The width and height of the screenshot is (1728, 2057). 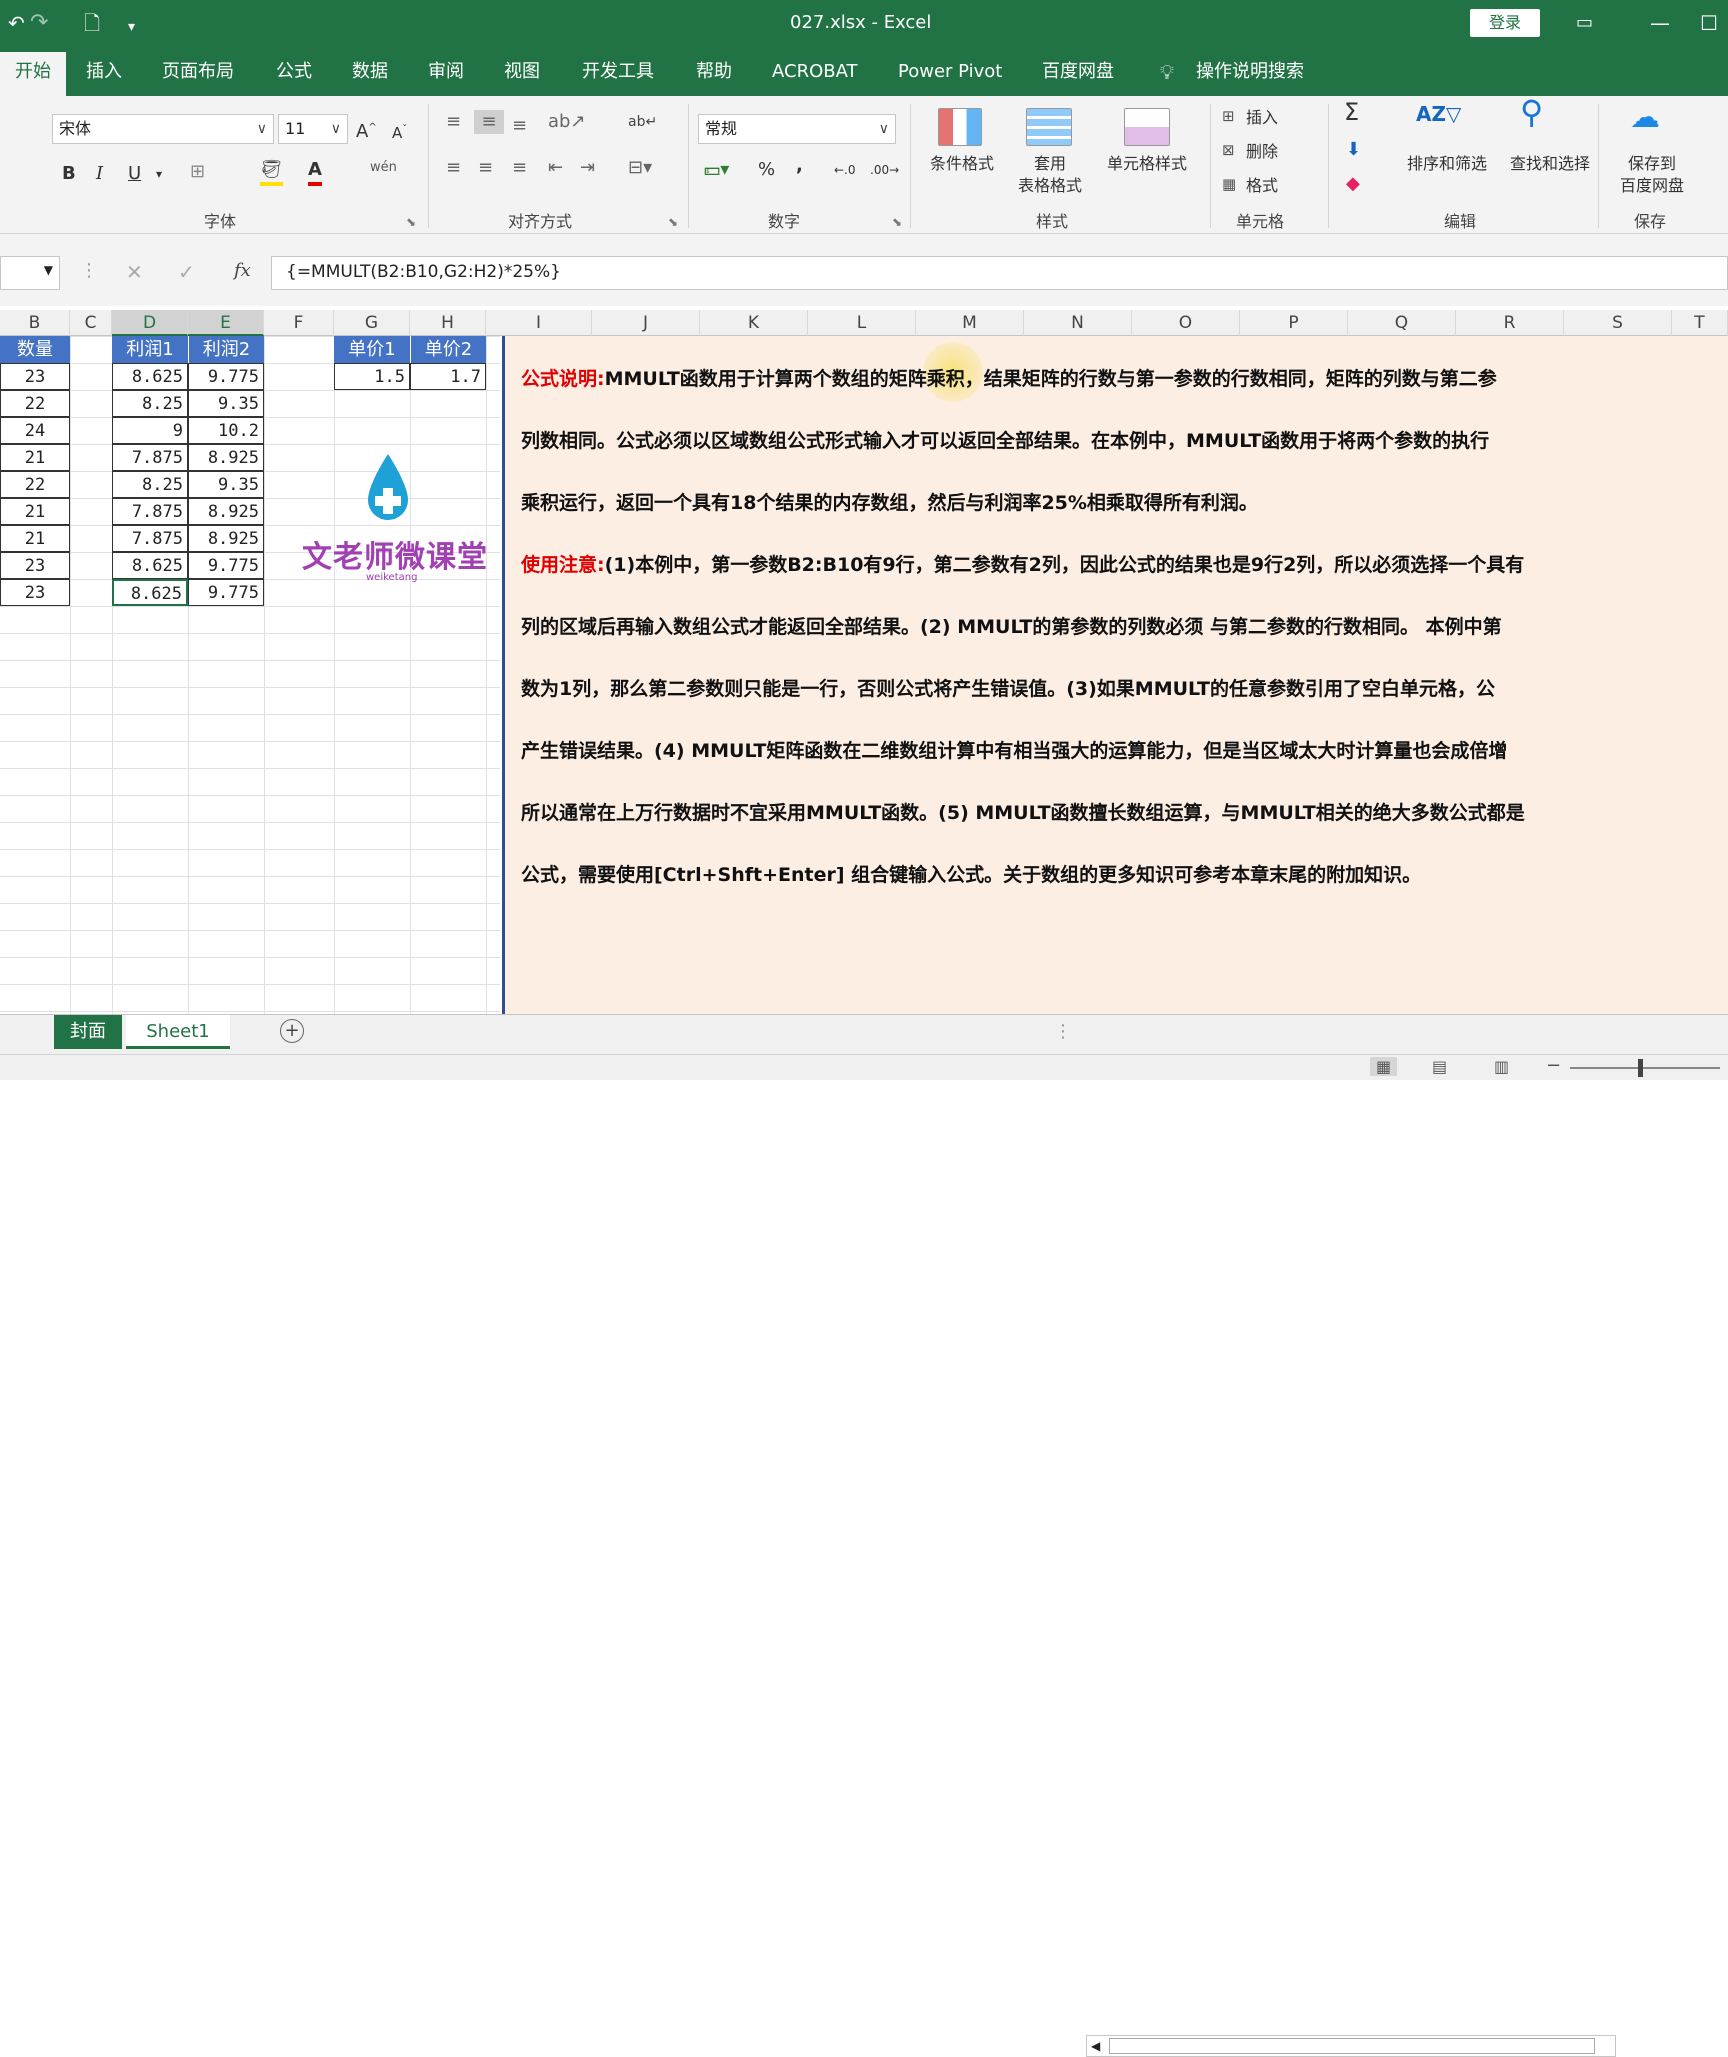 I want to click on col-header-c: C, so click(x=91, y=323).